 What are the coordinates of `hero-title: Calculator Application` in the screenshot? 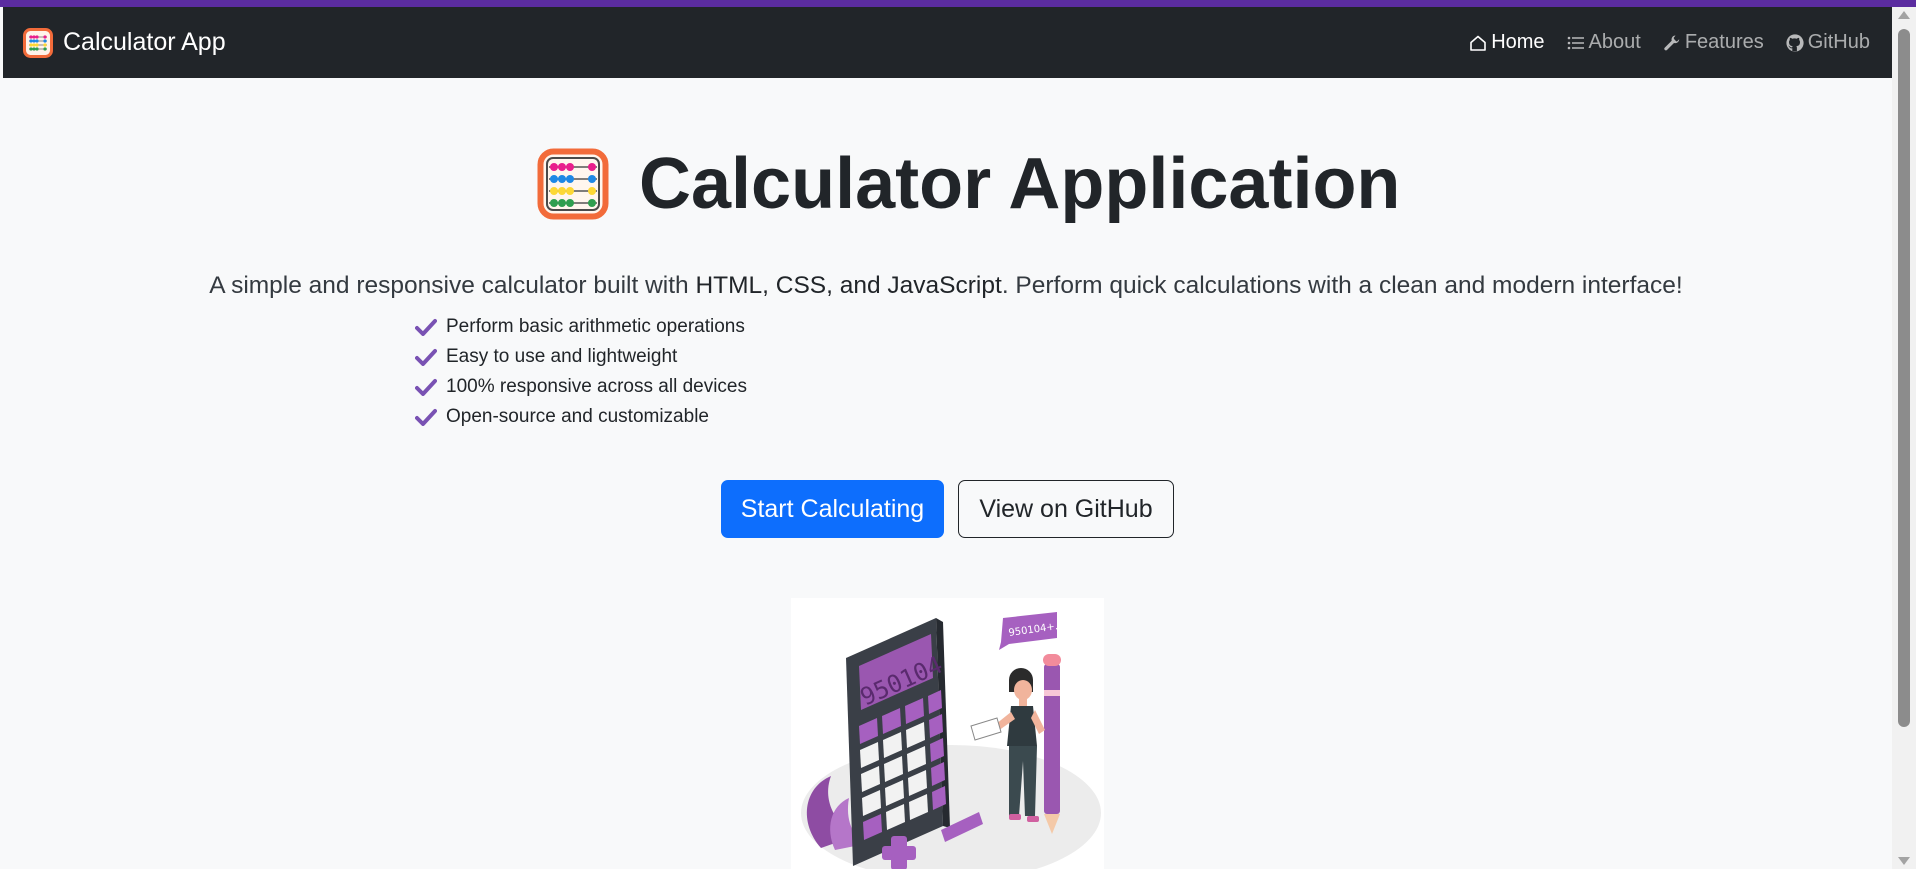 It's located at (968, 184).